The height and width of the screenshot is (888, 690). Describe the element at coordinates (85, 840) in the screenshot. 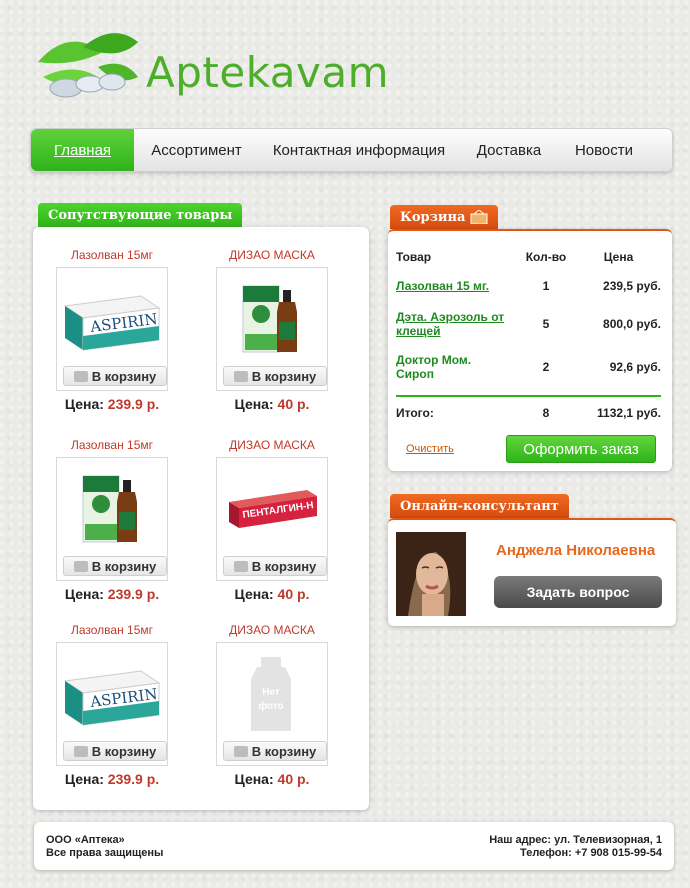

I see `footer-company: ООО «Аптека»` at that location.